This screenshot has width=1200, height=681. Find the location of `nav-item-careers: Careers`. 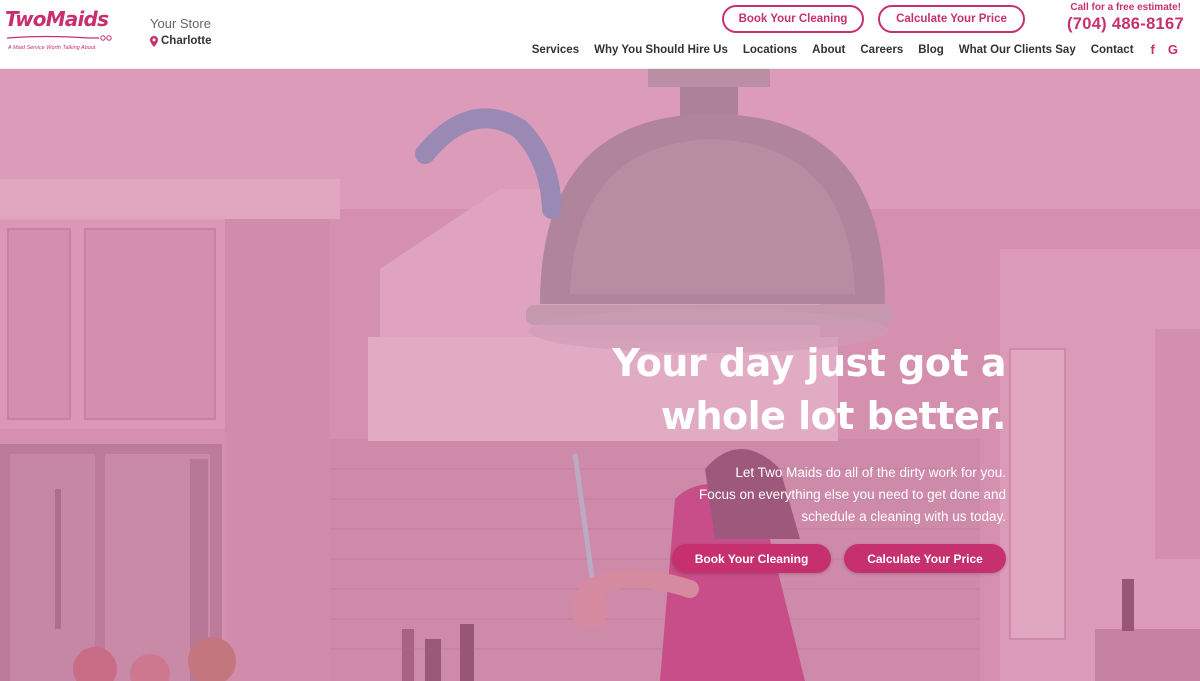

nav-item-careers: Careers is located at coordinates (881, 50).